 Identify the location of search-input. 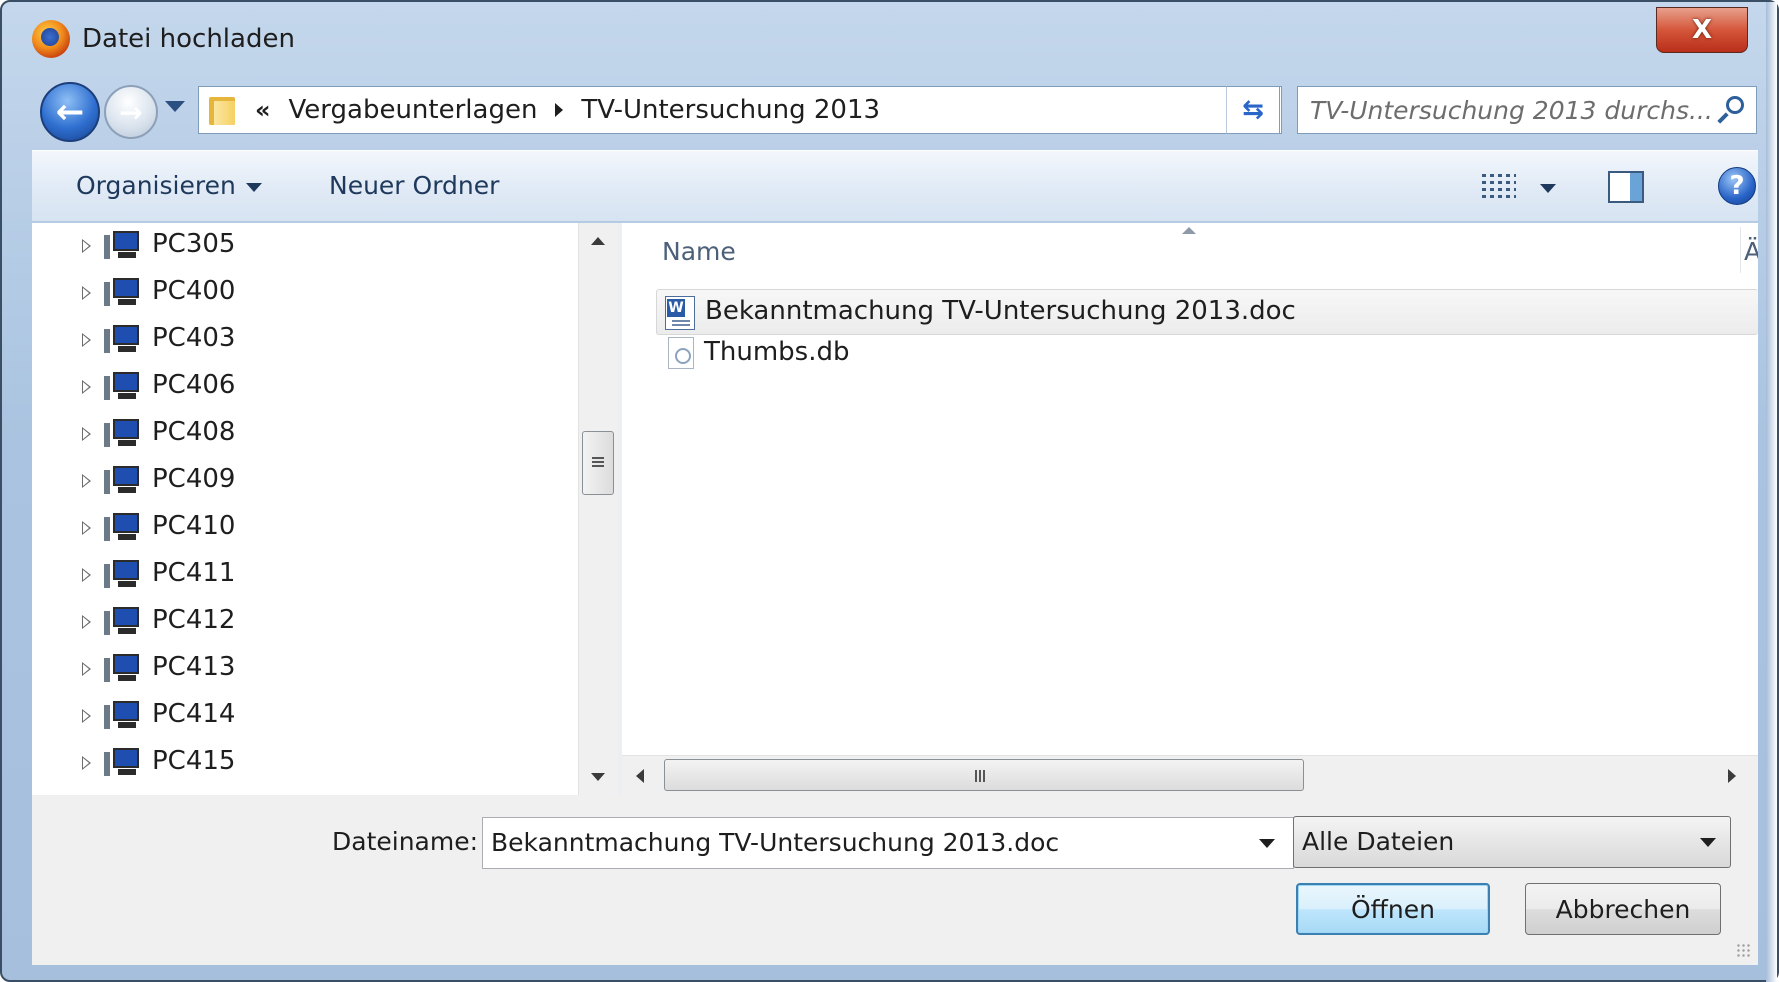
(1510, 110).